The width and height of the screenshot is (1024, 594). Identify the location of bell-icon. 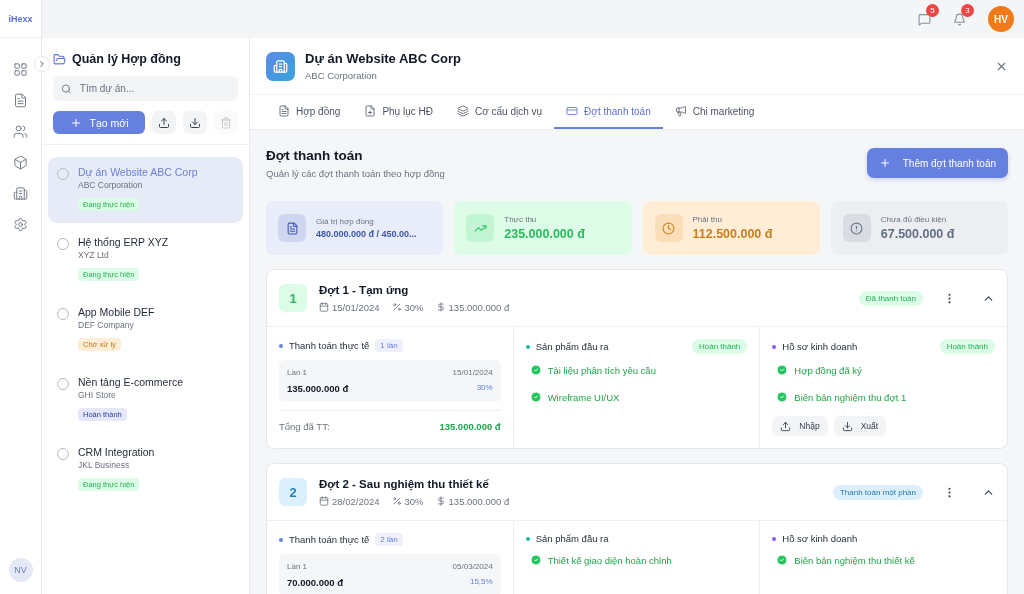
(959, 19).